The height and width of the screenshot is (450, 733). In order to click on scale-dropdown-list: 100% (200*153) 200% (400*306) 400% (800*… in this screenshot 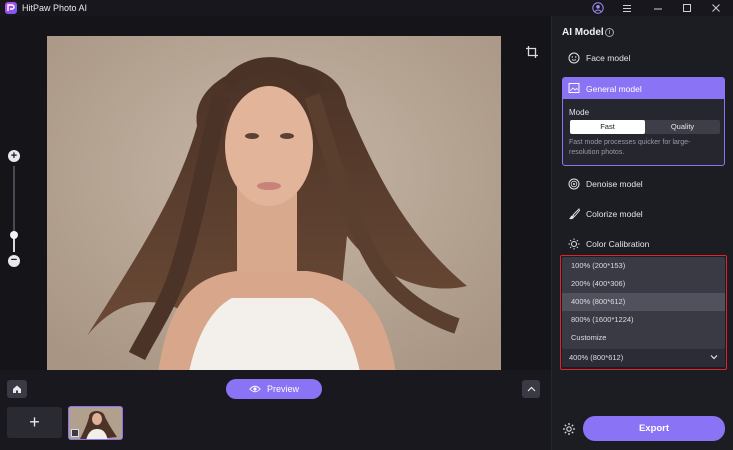, I will do `click(643, 303)`.